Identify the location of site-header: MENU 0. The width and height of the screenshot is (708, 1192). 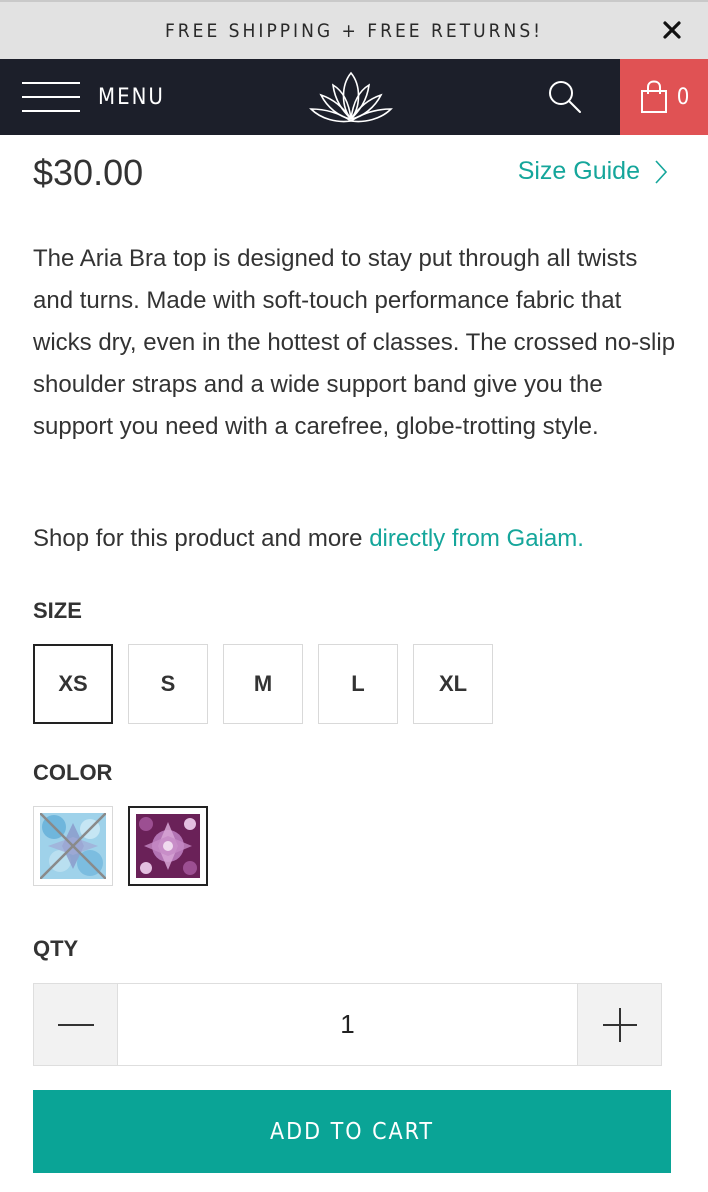
(354, 97).